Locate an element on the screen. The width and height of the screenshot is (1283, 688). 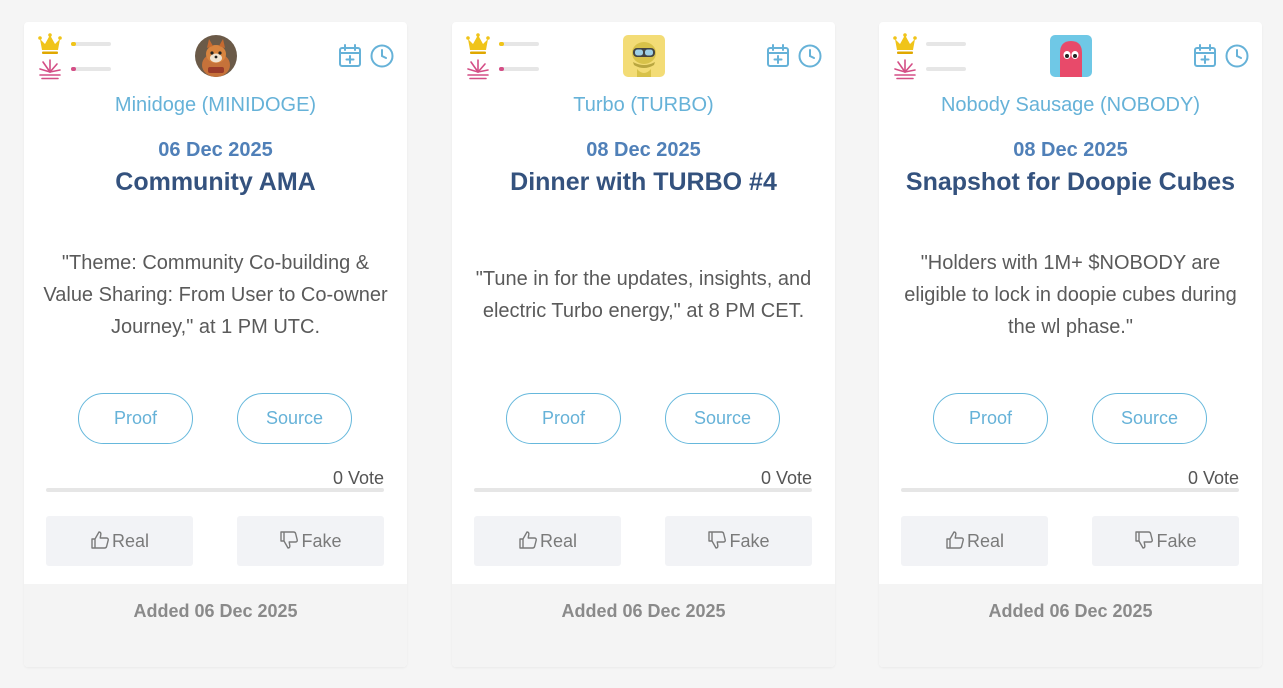
coin-name-link: Minidoge (MINIDOGE) is located at coordinates (215, 105).